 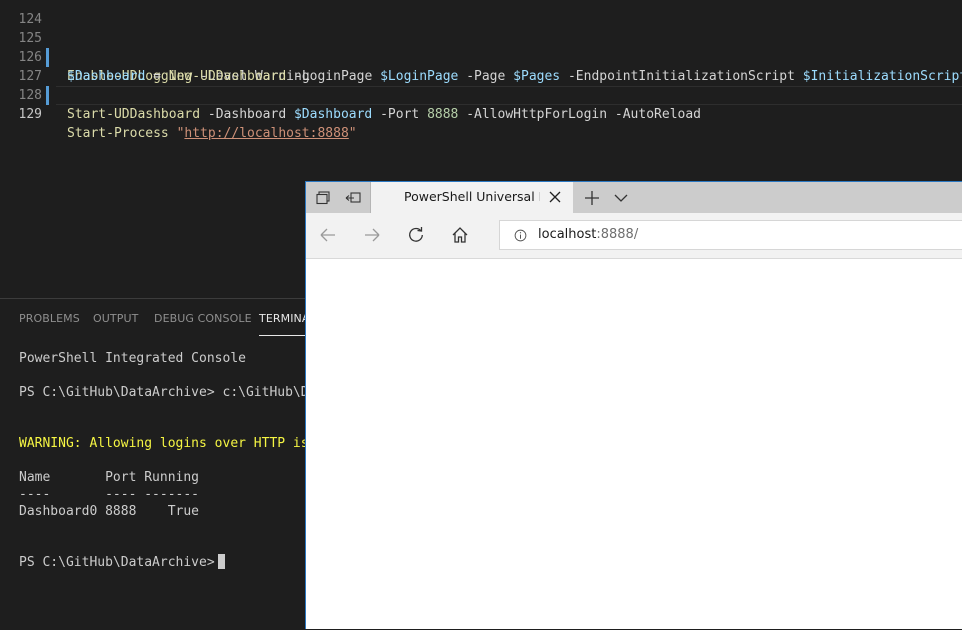 I want to click on home-icon, so click(x=460, y=235).